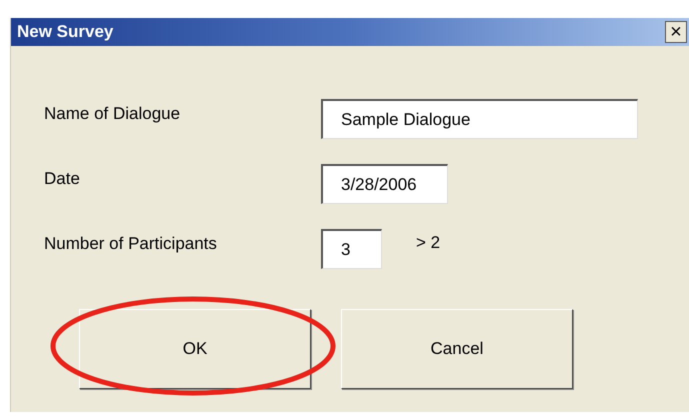 The height and width of the screenshot is (418, 689). Describe the element at coordinates (676, 32) in the screenshot. I see `close-button: ×` at that location.